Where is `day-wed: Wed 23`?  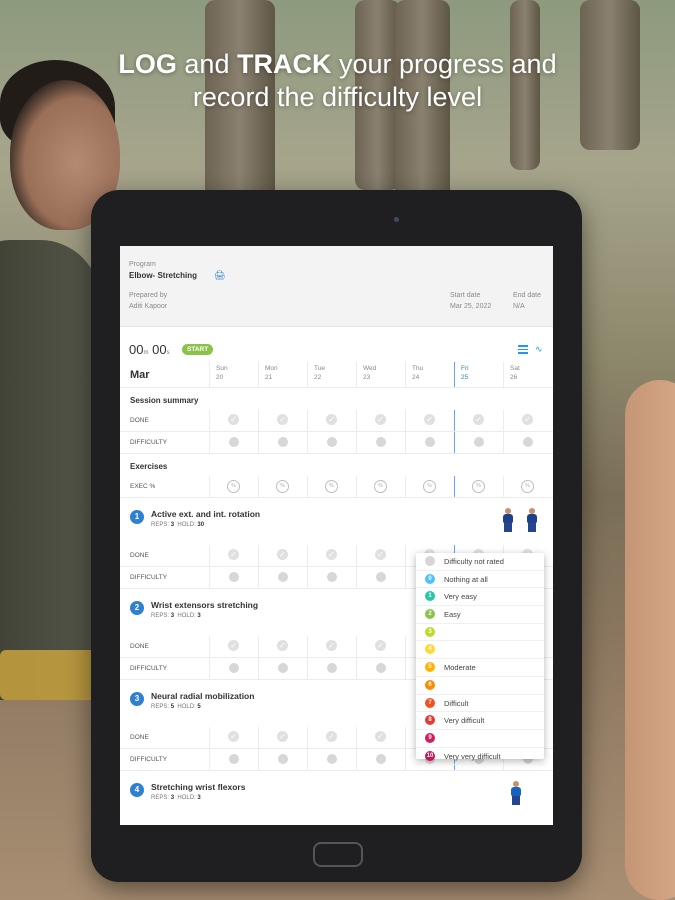 day-wed: Wed 23 is located at coordinates (381, 374).